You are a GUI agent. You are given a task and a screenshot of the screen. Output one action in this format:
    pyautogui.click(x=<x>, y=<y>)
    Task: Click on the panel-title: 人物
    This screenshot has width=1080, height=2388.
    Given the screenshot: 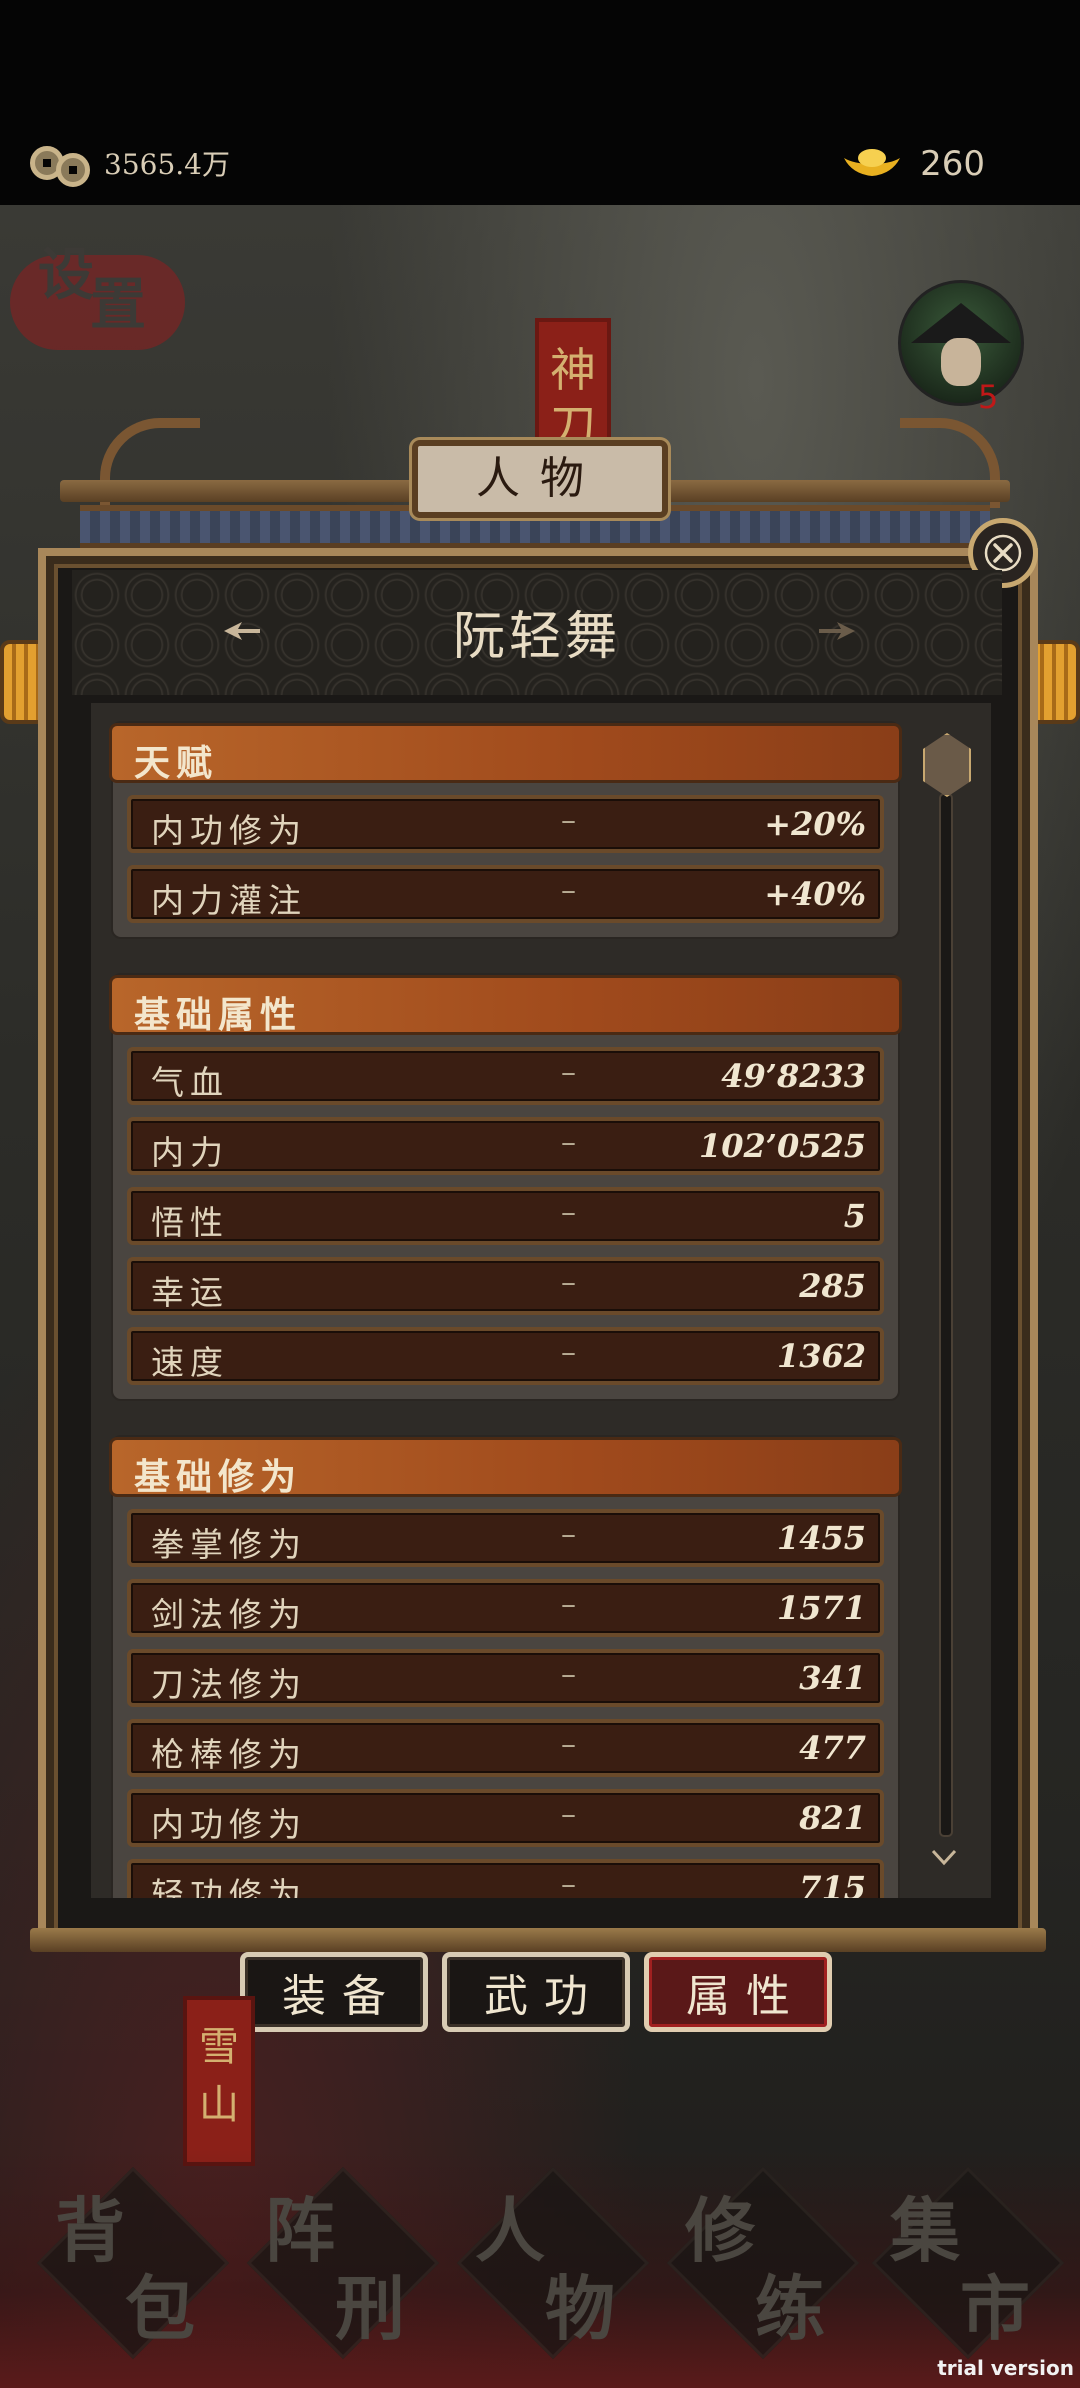 What is the action you would take?
    pyautogui.click(x=540, y=478)
    